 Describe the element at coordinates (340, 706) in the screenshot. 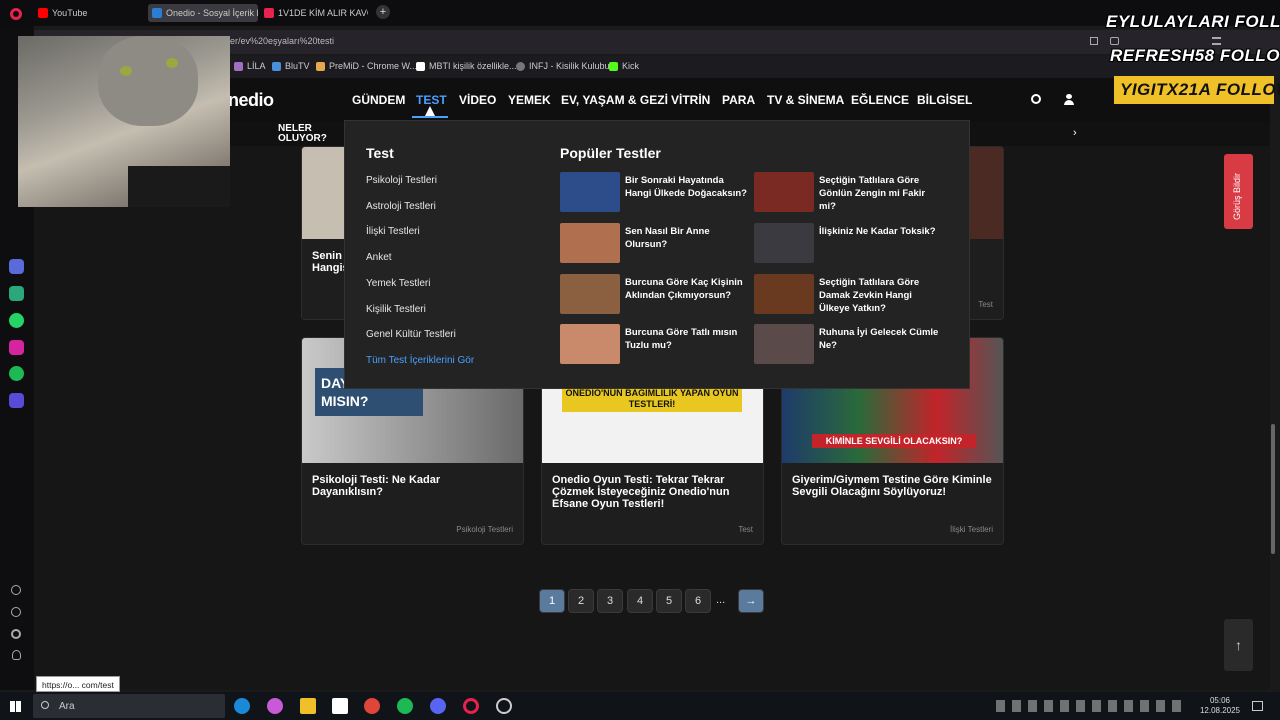

I see `store-icon` at that location.